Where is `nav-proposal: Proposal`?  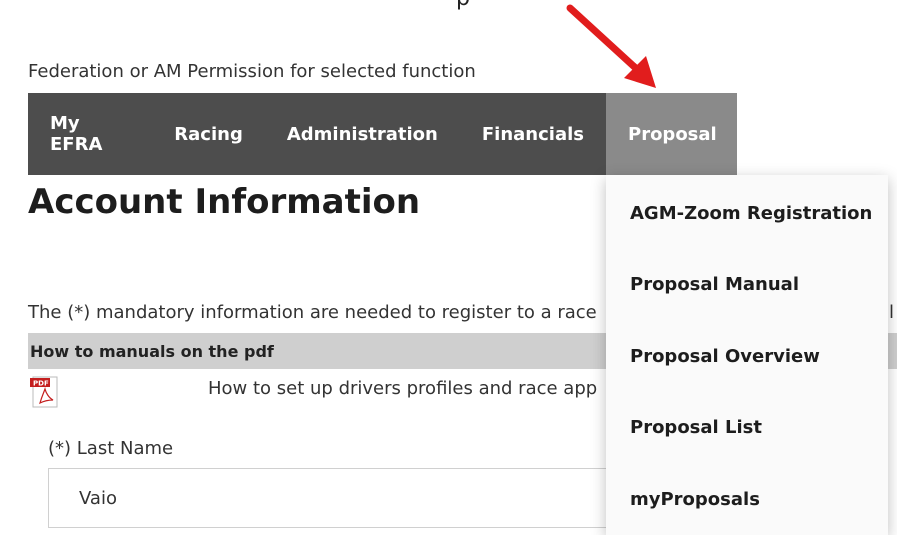
nav-proposal: Proposal is located at coordinates (671, 134).